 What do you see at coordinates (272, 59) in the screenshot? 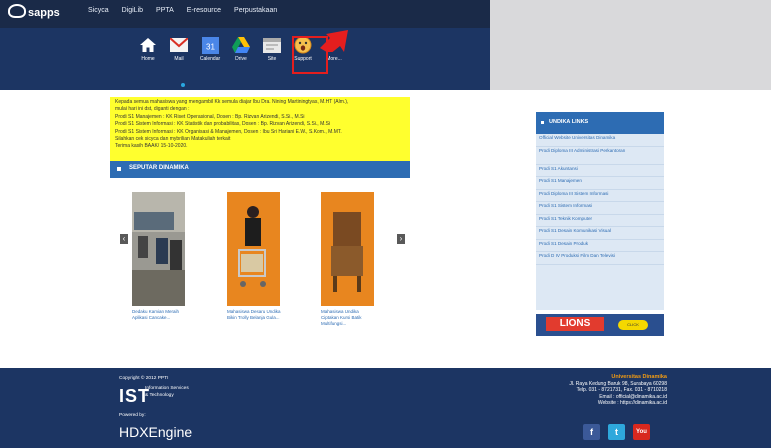
I see `app-label: Site` at bounding box center [272, 59].